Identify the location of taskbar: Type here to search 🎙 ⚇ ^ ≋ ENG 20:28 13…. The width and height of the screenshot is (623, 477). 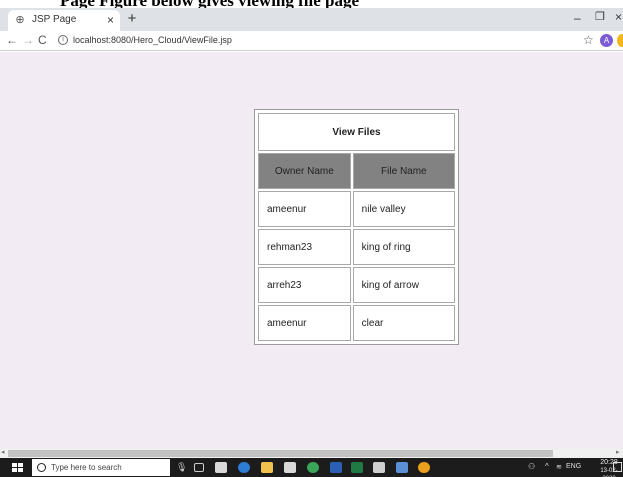
(311, 467).